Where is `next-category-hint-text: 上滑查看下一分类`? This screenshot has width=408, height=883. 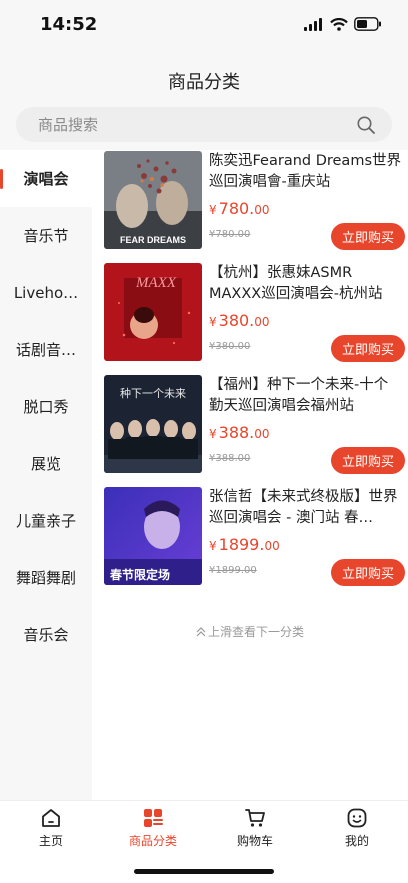
next-category-hint-text: 上滑查看下一分类 is located at coordinates (255, 632).